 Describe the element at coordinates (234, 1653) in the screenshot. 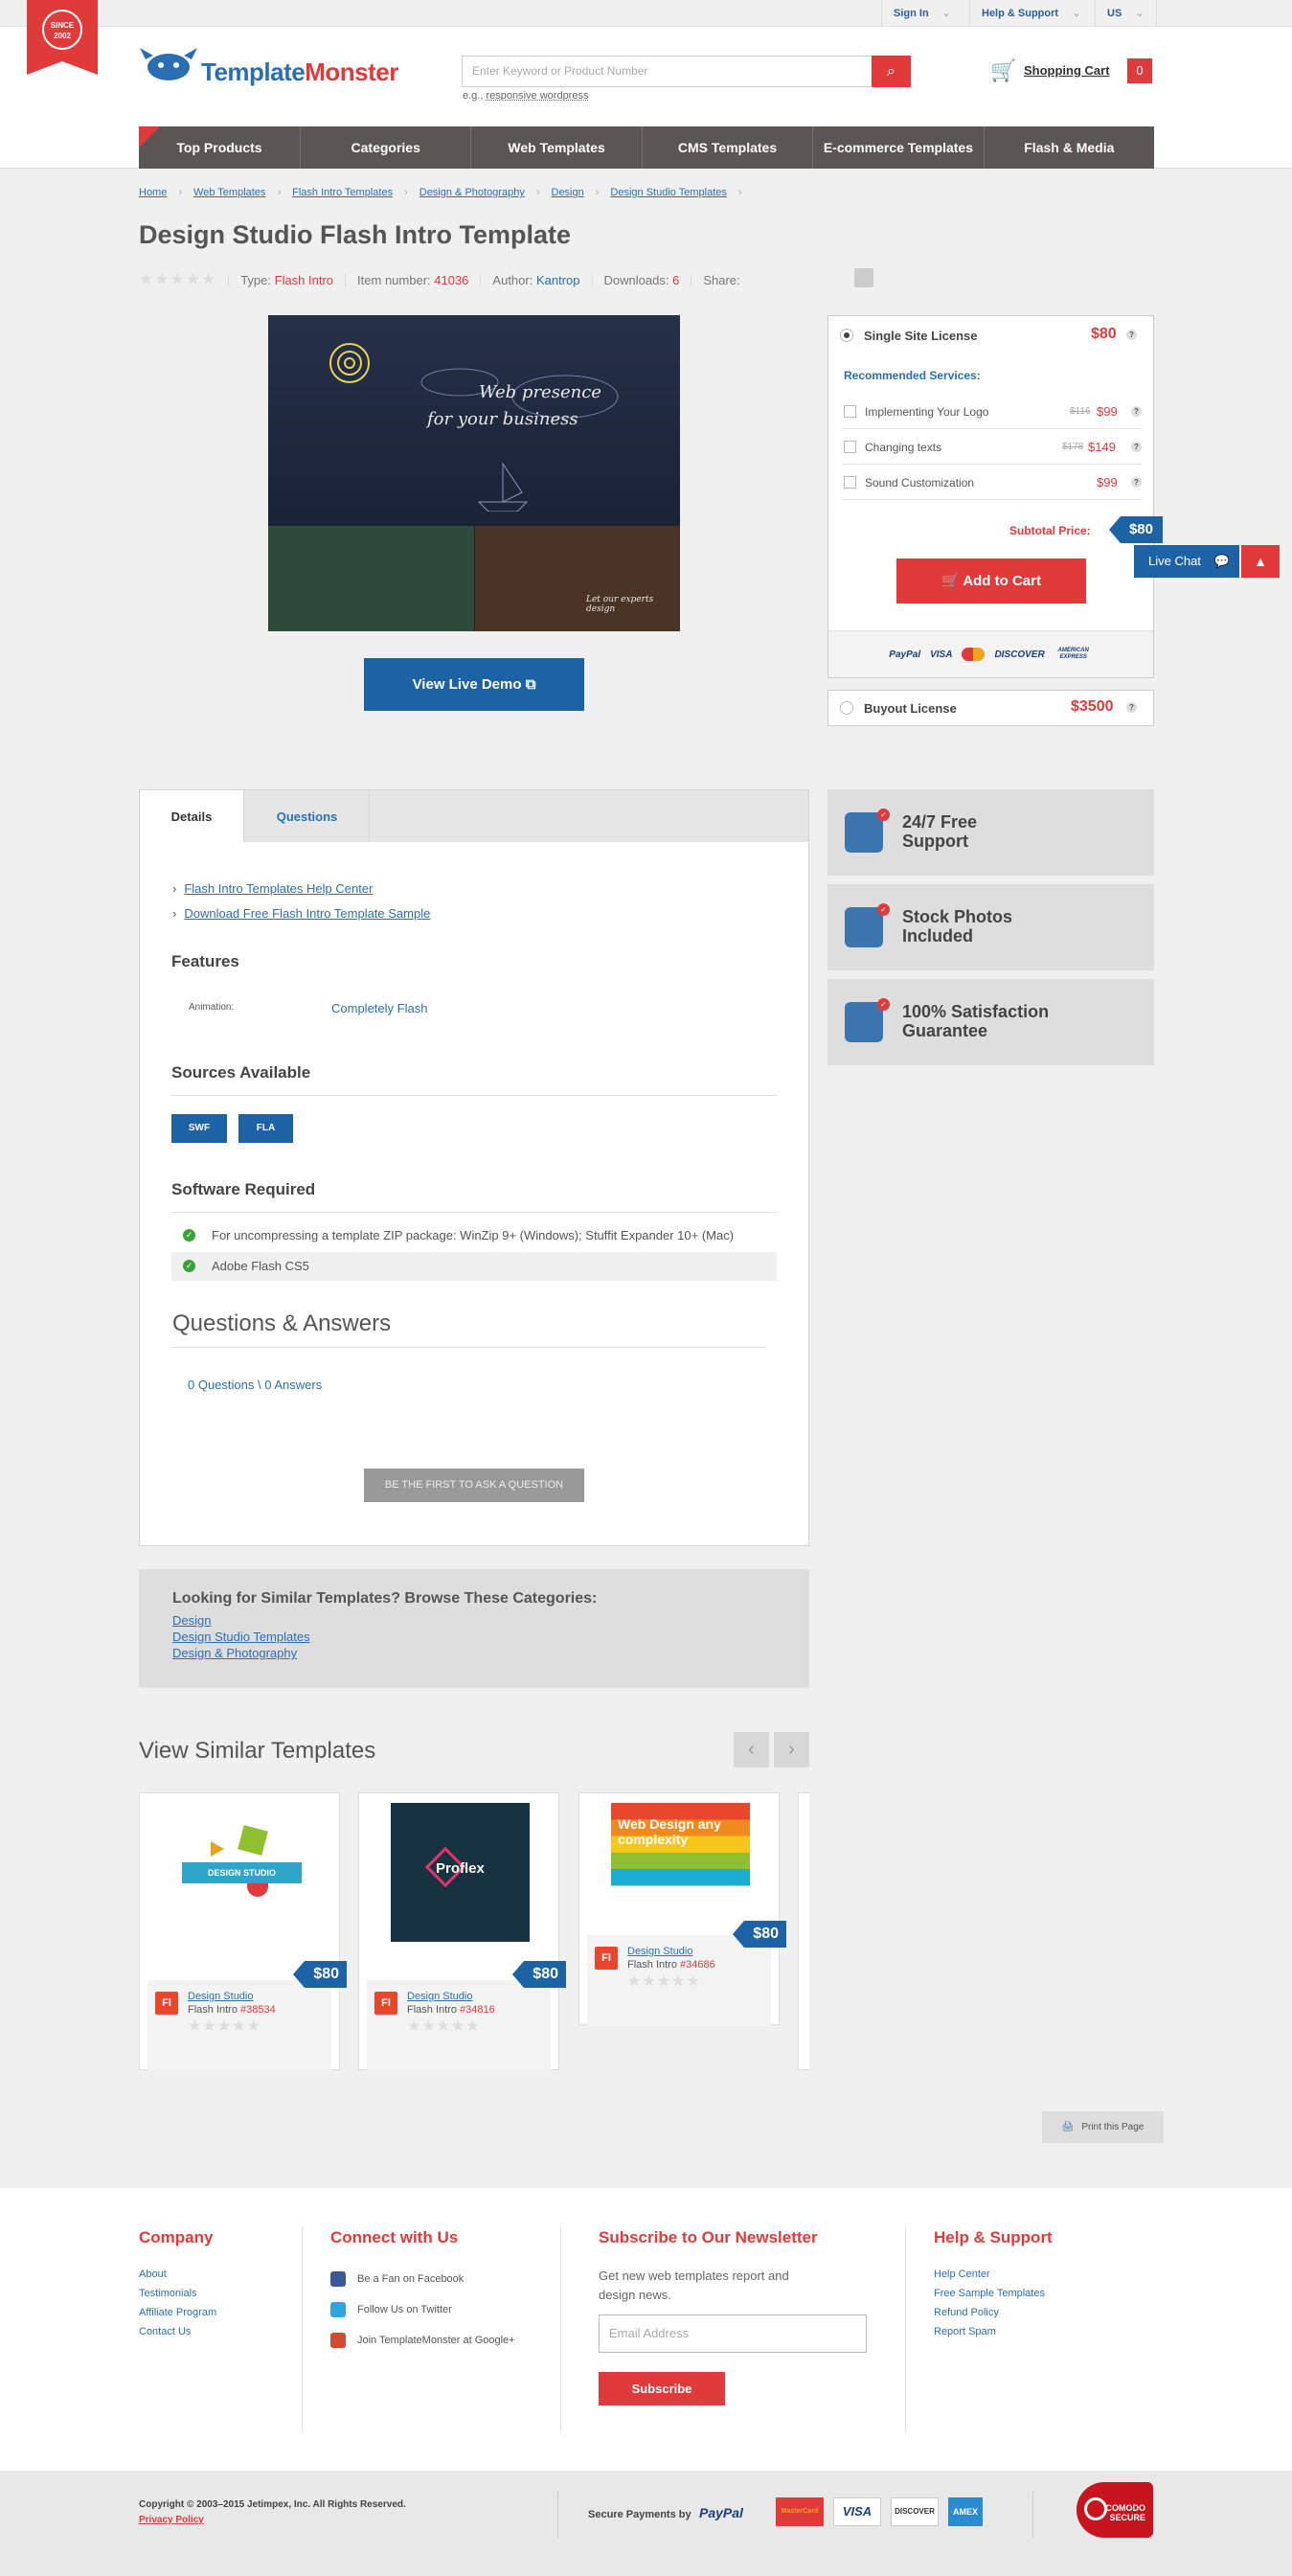

I see `category-link: Design & Photography` at that location.